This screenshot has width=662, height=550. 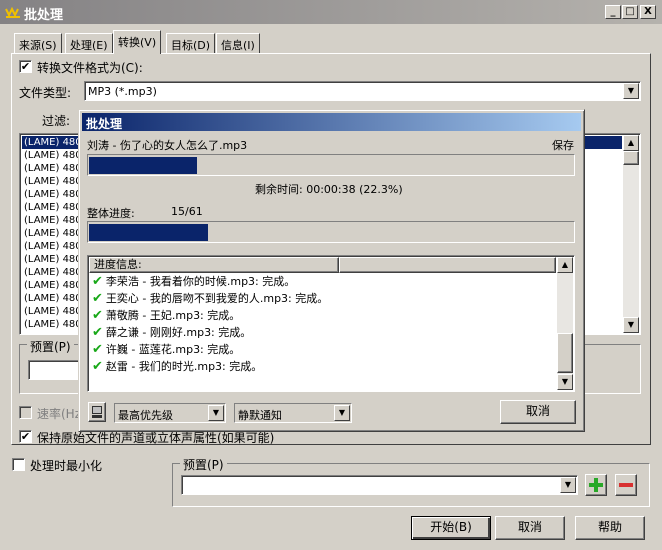 I want to click on current-status-label: 保存, so click(x=563, y=145).